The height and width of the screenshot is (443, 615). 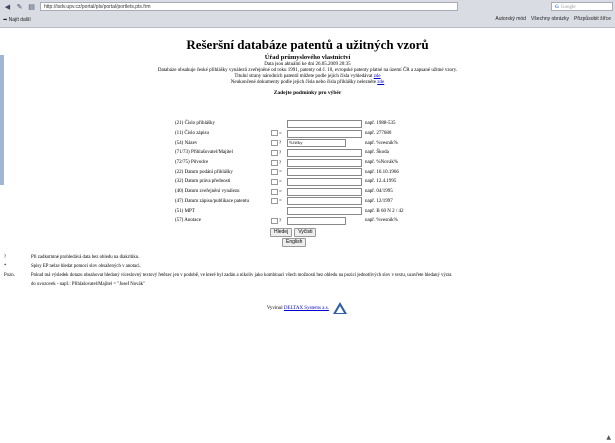 I want to click on author-mode-button: Autorský mód, so click(x=510, y=19).